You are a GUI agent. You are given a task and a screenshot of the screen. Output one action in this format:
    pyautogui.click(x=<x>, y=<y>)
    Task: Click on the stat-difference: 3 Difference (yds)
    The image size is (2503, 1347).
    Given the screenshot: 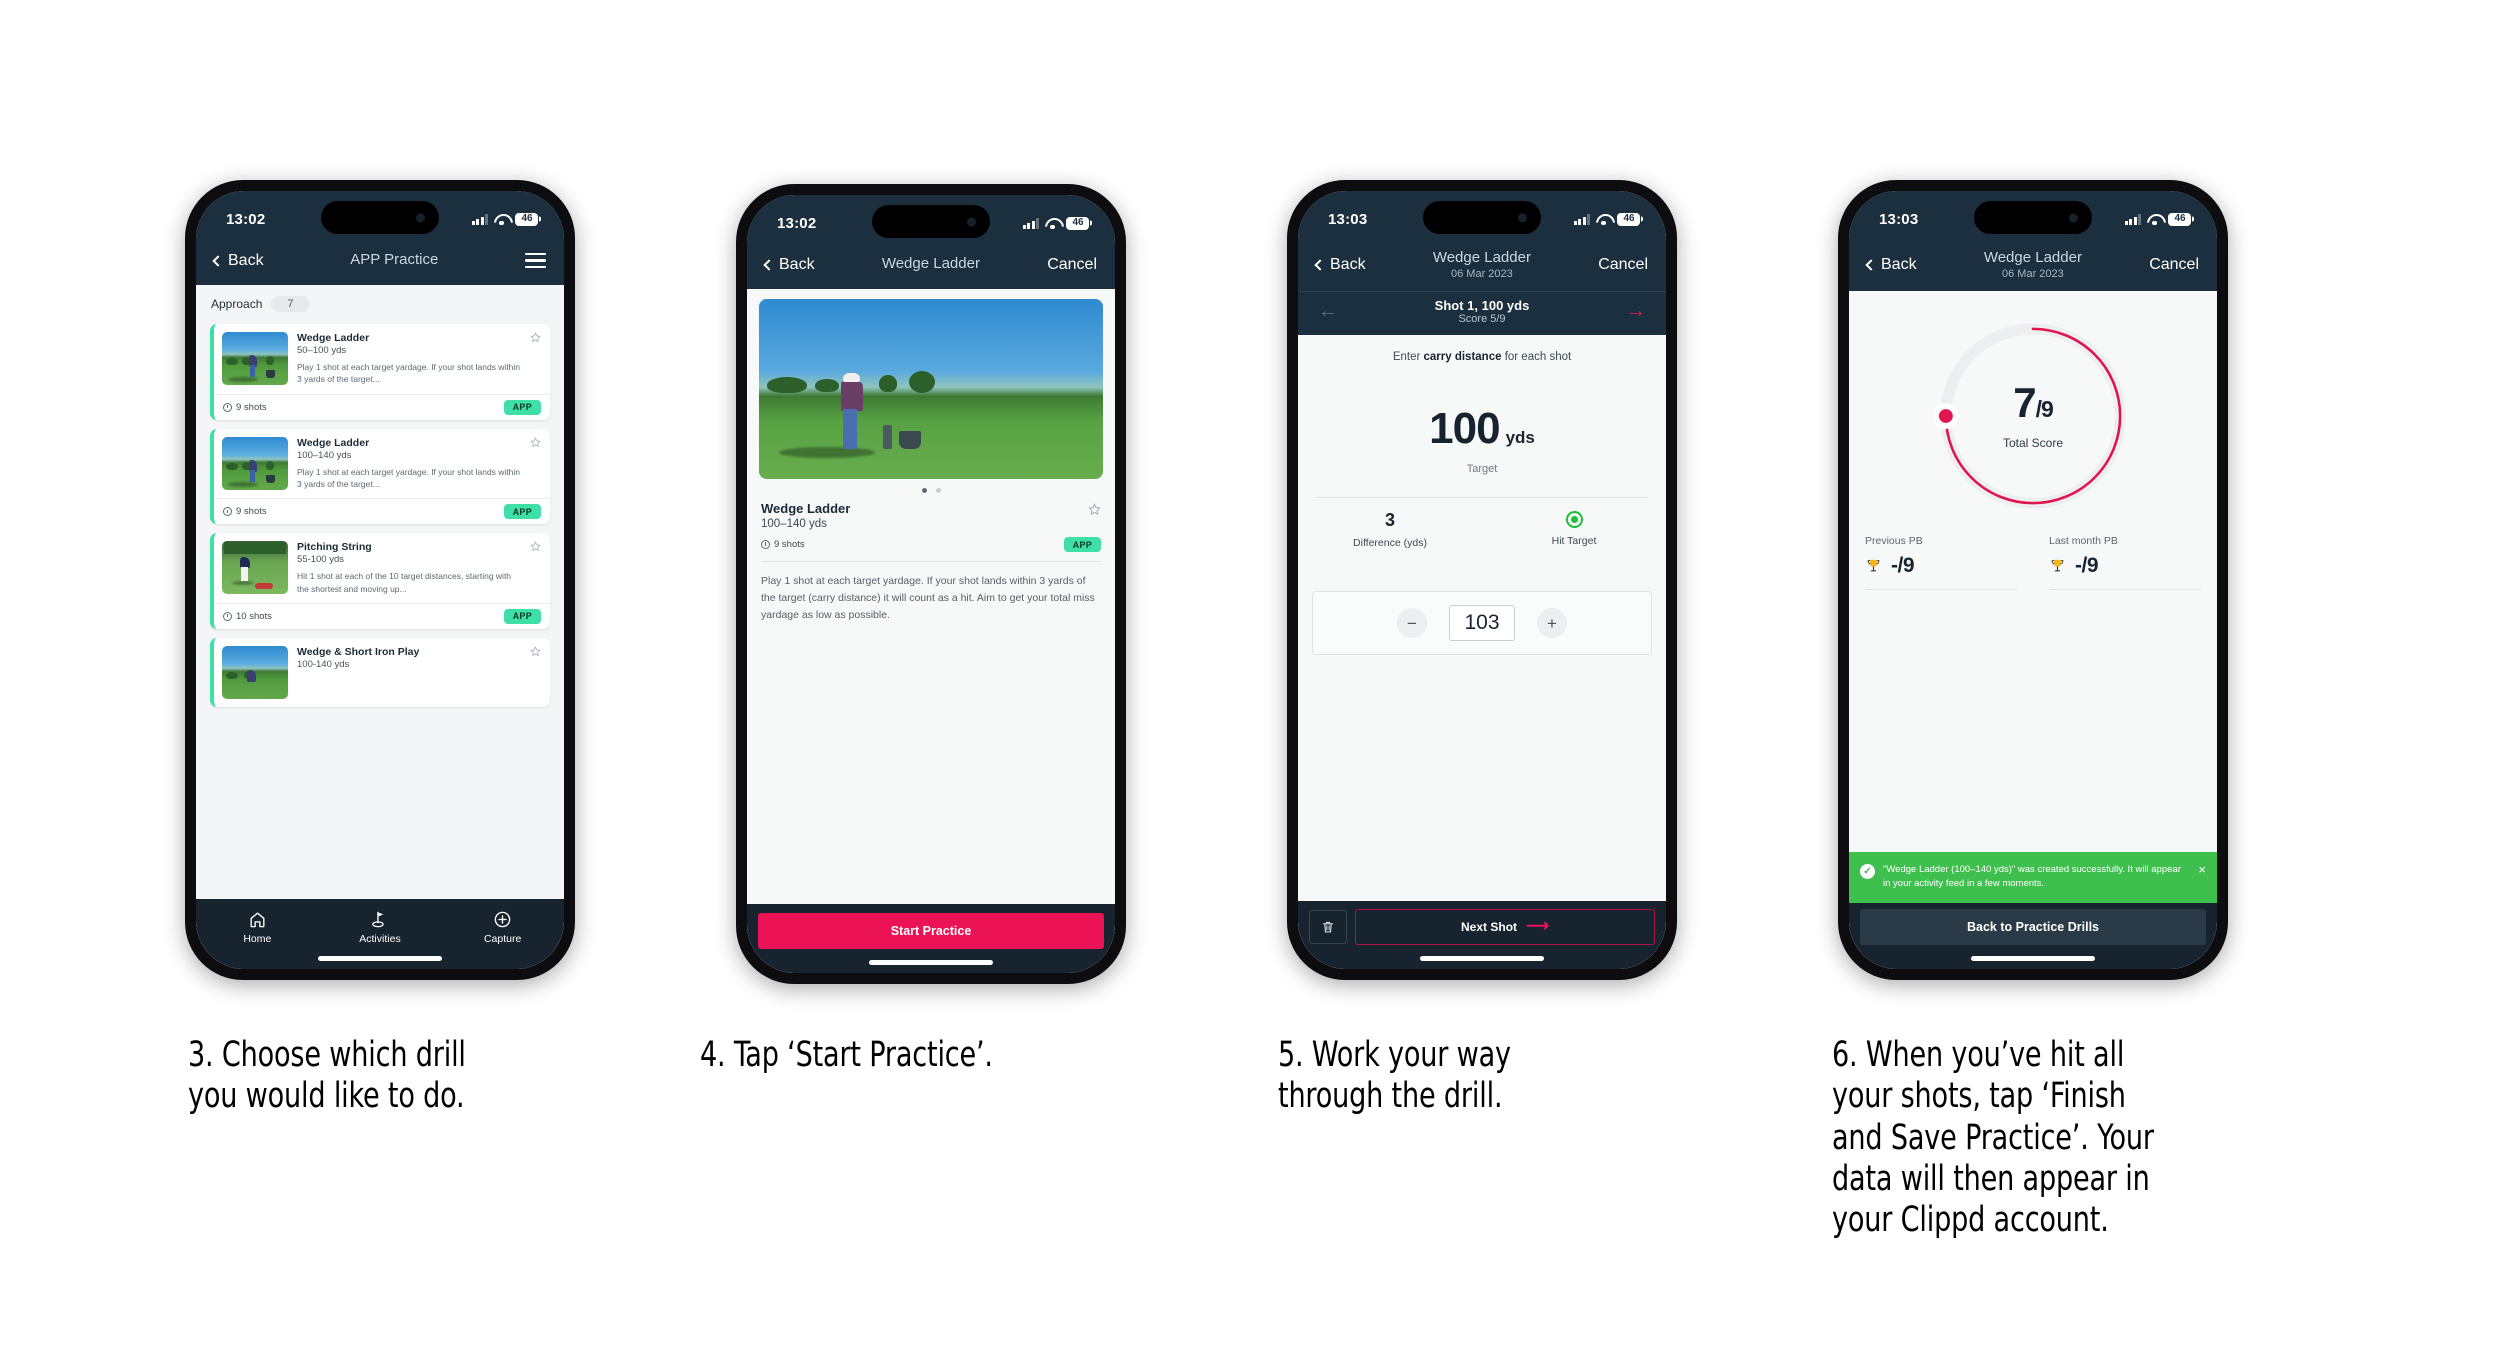 What is the action you would take?
    pyautogui.click(x=1390, y=529)
    